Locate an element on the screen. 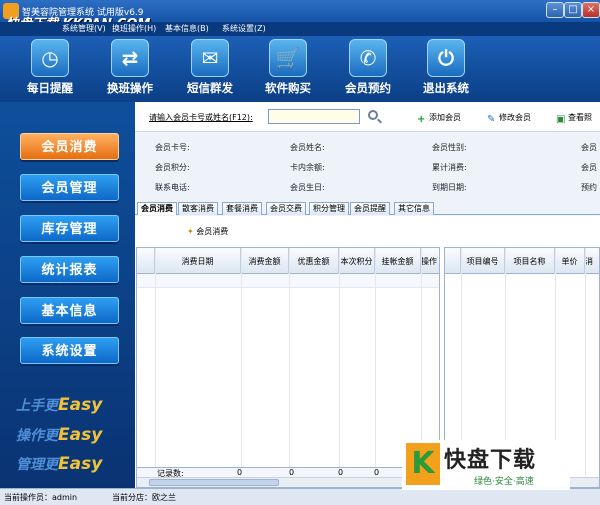 Image resolution: width=600 pixels, height=505 pixels. logo-k-mark: K is located at coordinates (423, 464).